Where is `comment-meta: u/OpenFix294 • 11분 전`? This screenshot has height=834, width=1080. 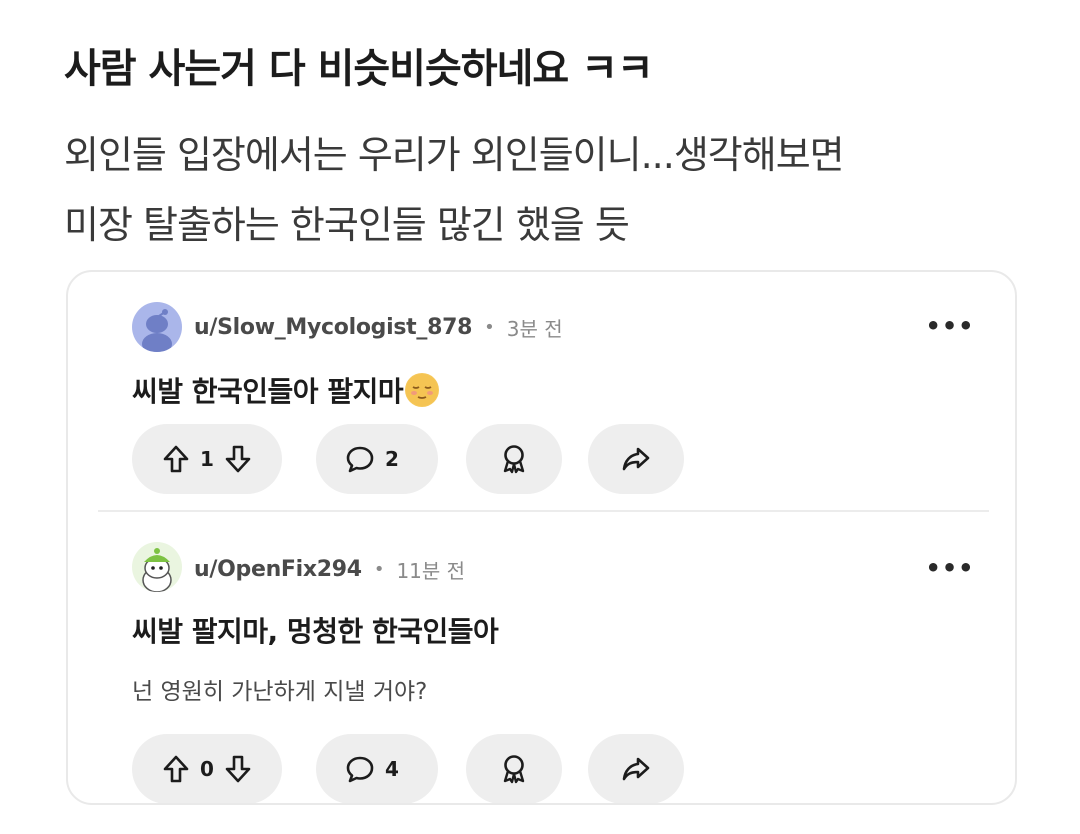 comment-meta: u/OpenFix294 • 11분 전 is located at coordinates (329, 569).